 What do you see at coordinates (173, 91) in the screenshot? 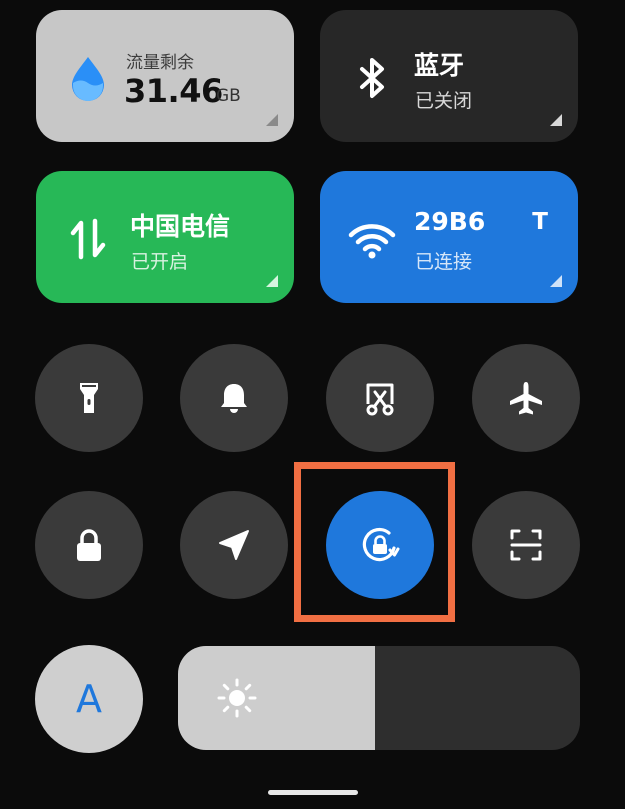
I see `data-remaining-value: 31.46` at bounding box center [173, 91].